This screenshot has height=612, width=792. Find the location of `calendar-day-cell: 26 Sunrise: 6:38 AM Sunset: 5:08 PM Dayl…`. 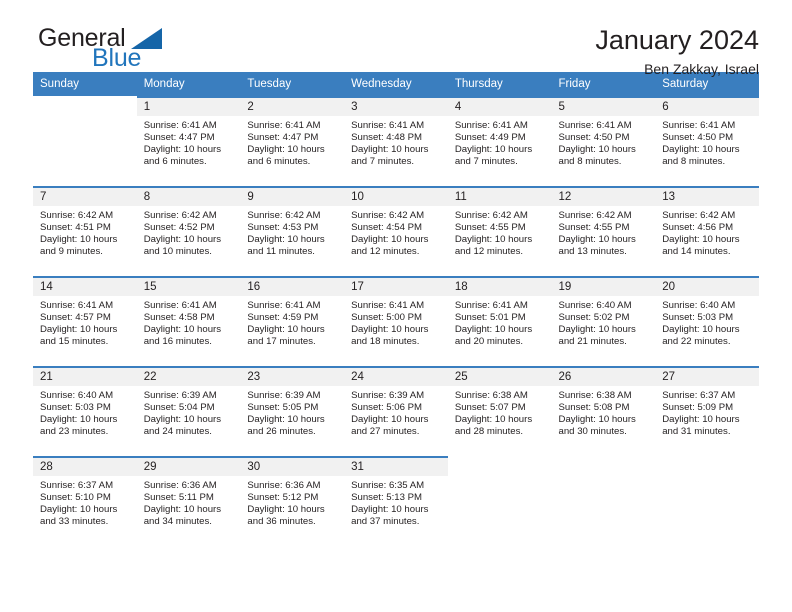

calendar-day-cell: 26 Sunrise: 6:38 AM Sunset: 5:08 PM Dayl… is located at coordinates (603, 411).